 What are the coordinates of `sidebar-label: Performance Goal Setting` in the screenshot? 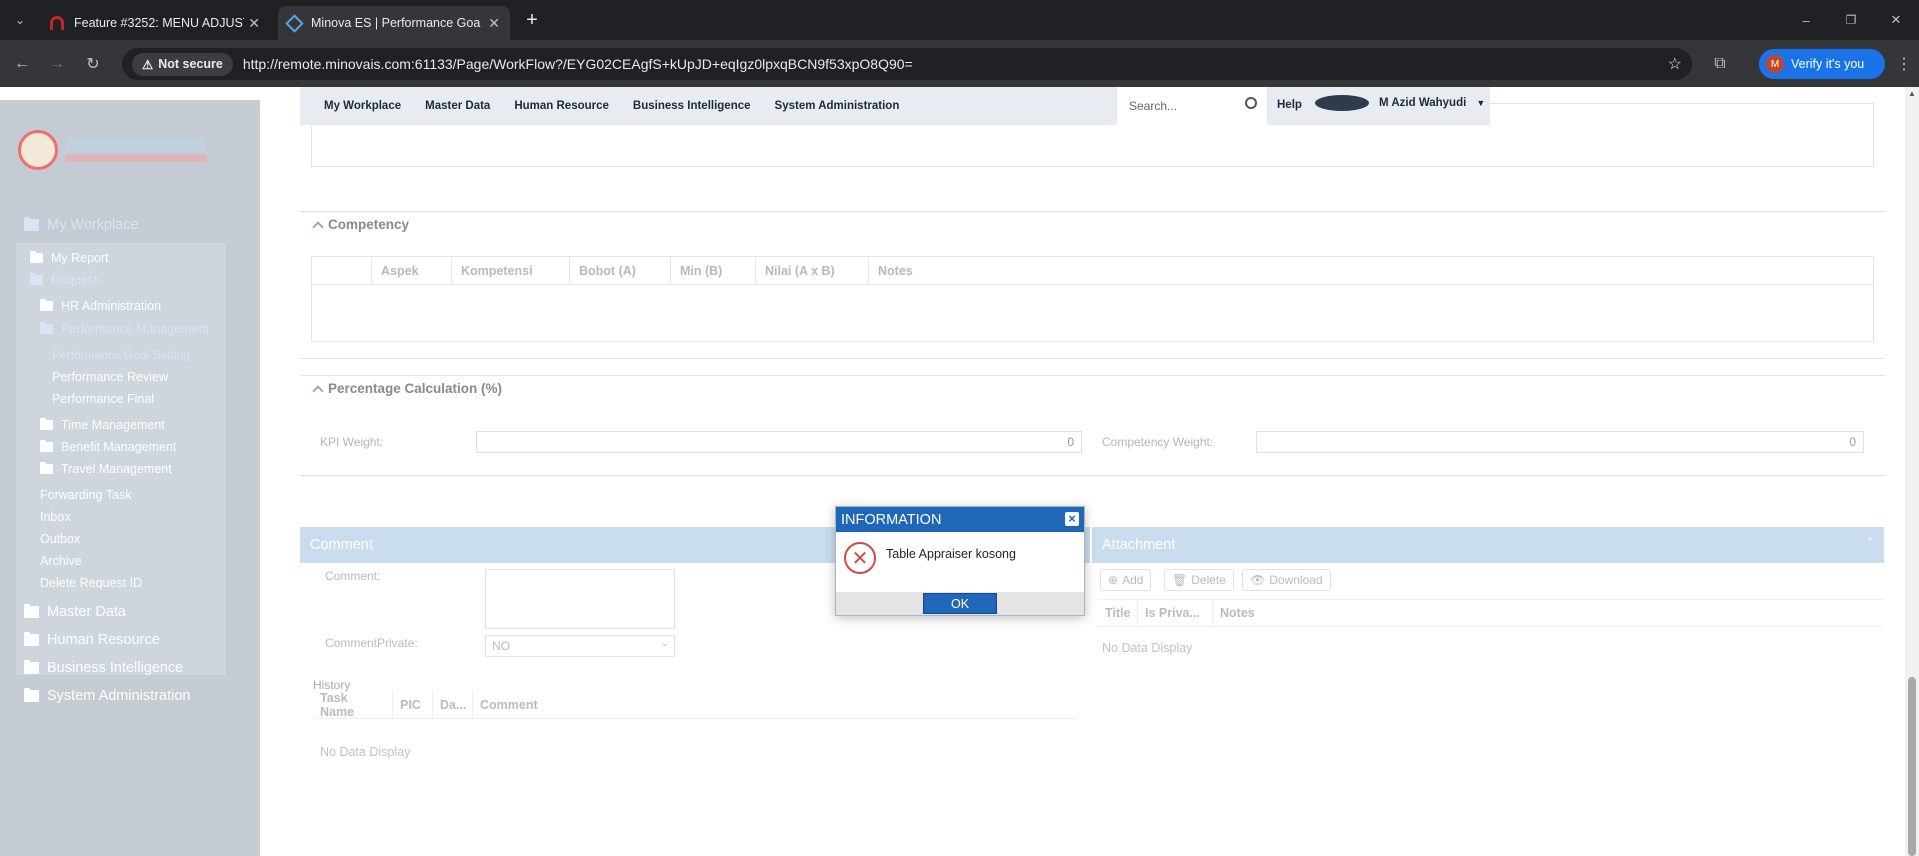 It's located at (121, 355).